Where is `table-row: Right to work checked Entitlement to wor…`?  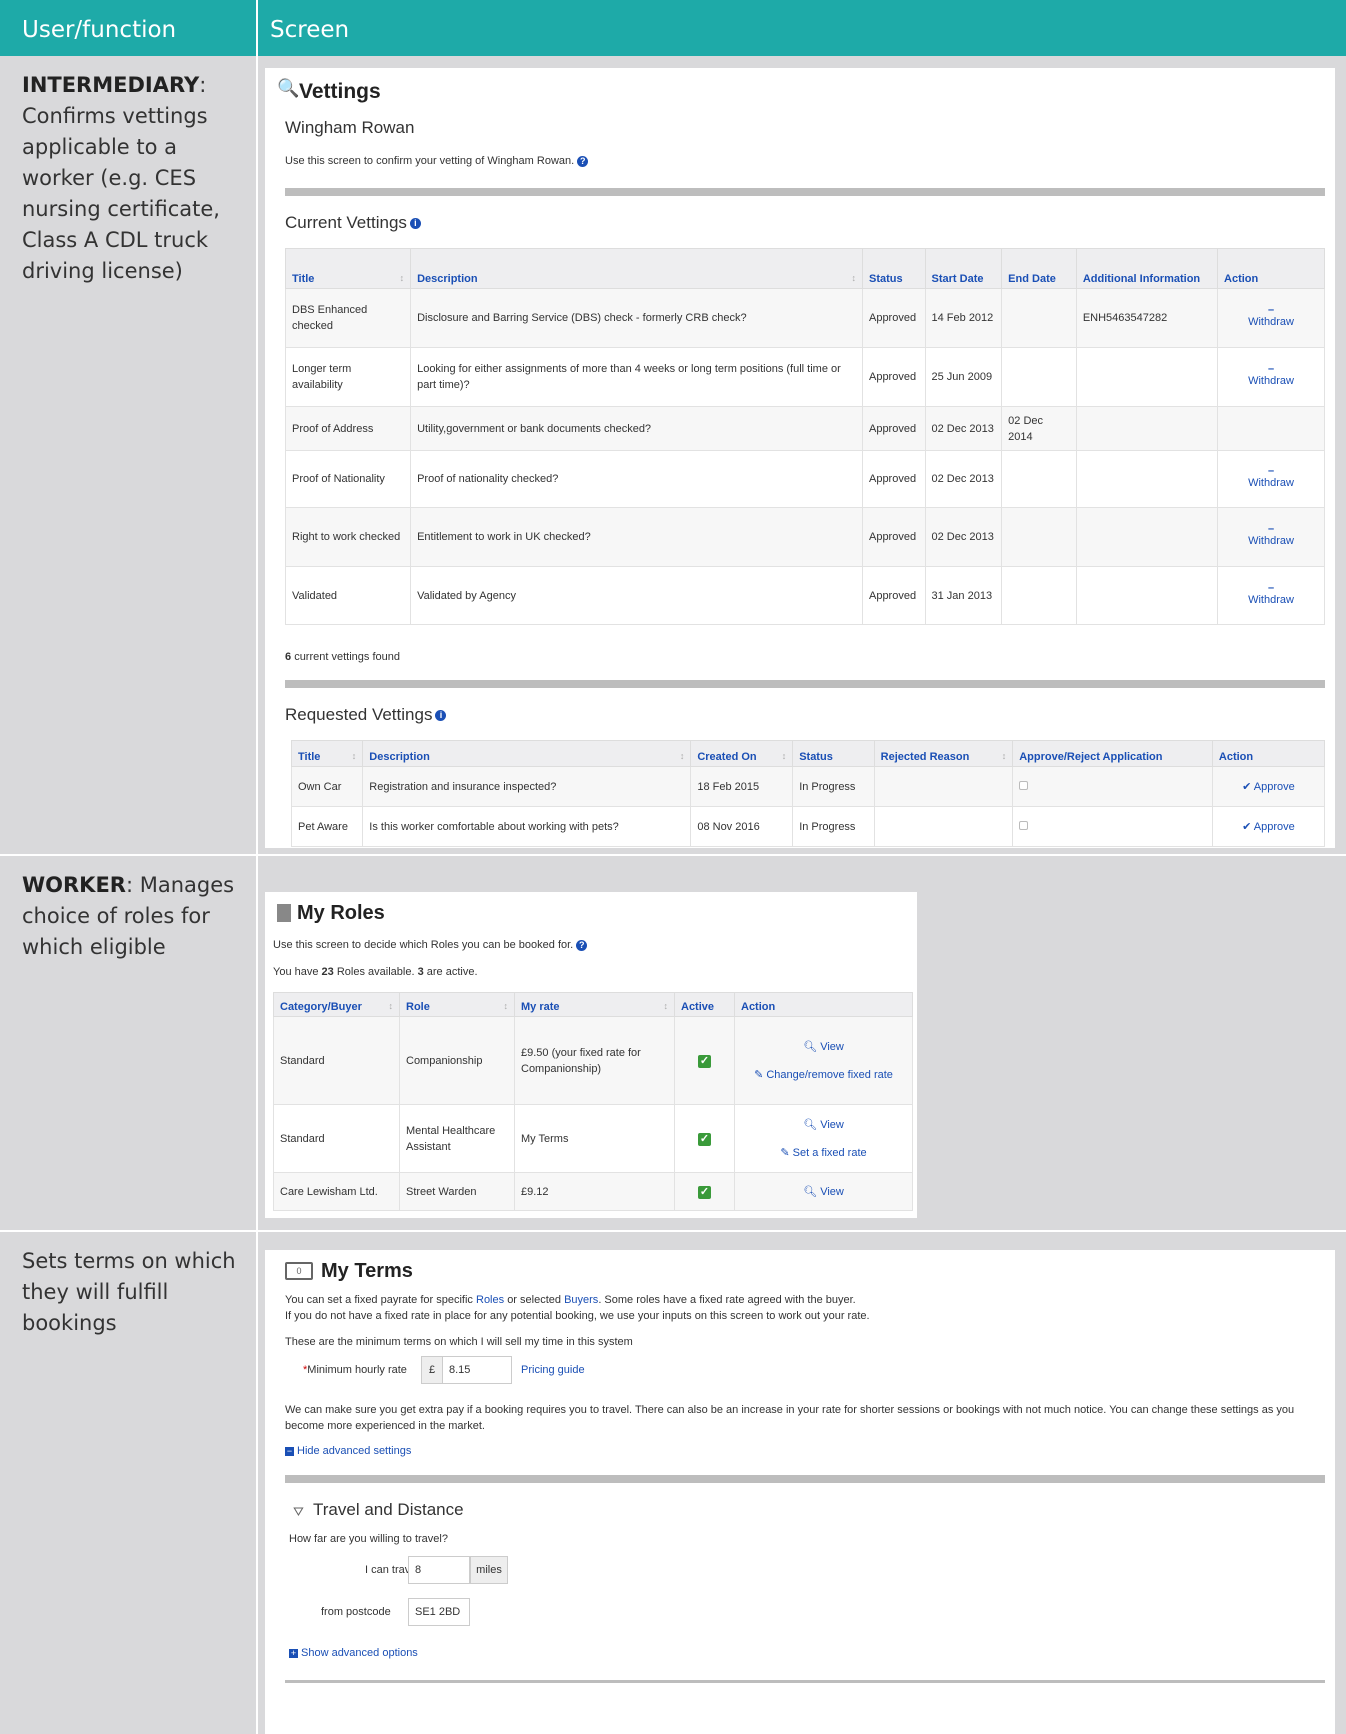
table-row: Right to work checked Entitlement to wor… is located at coordinates (804, 537).